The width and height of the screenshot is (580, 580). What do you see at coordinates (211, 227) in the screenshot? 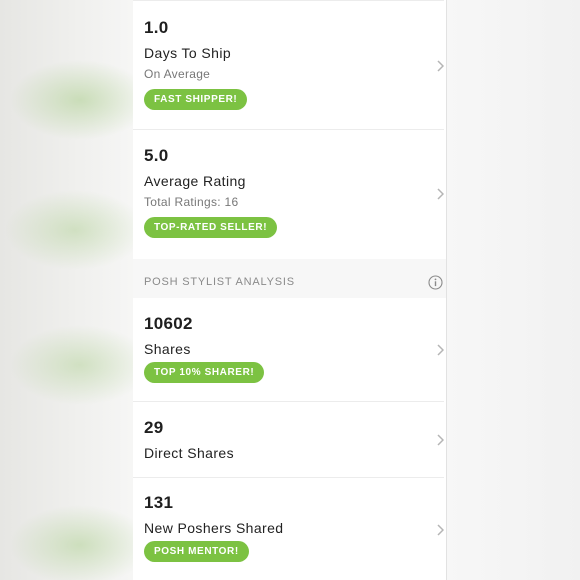
I see `top-rated-seller-badge: TOP-RATED SELLER!` at bounding box center [211, 227].